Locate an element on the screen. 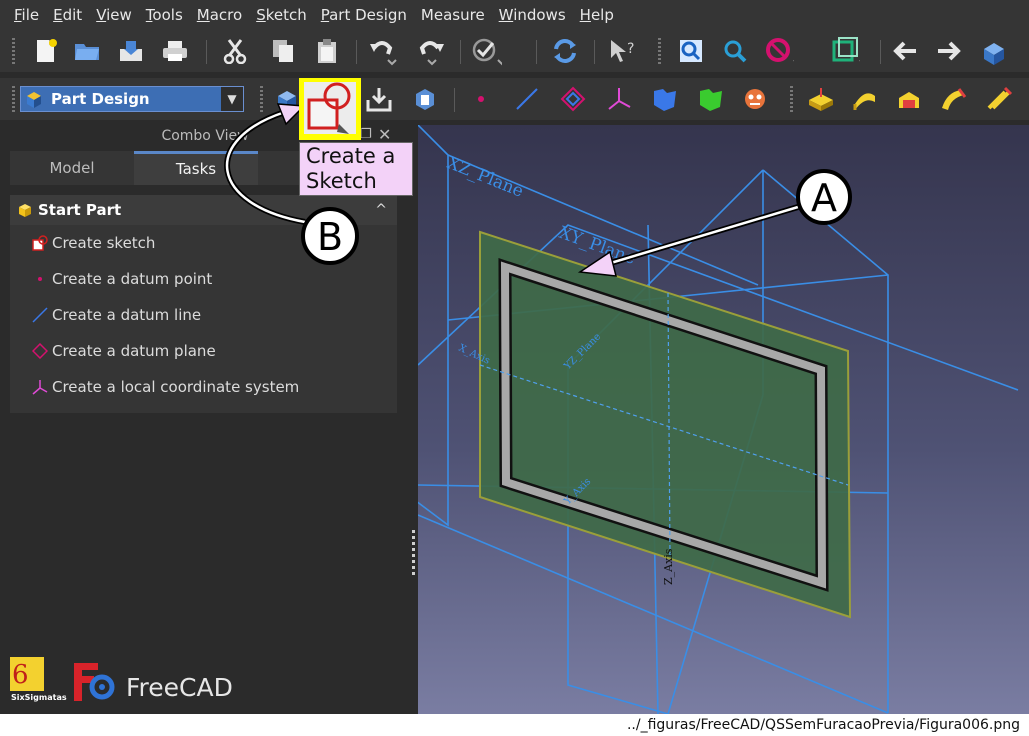 The width and height of the screenshot is (1029, 736). print-icon is located at coordinates (175, 51).